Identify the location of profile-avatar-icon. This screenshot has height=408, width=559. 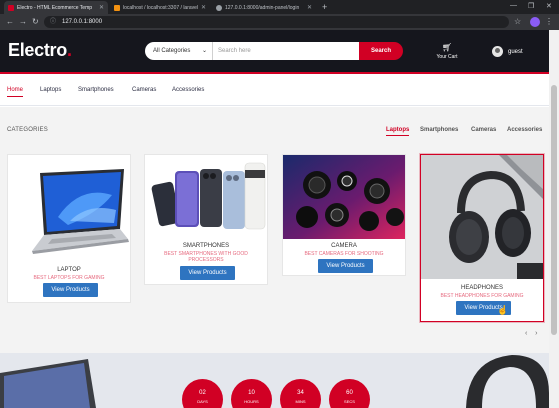
(535, 22).